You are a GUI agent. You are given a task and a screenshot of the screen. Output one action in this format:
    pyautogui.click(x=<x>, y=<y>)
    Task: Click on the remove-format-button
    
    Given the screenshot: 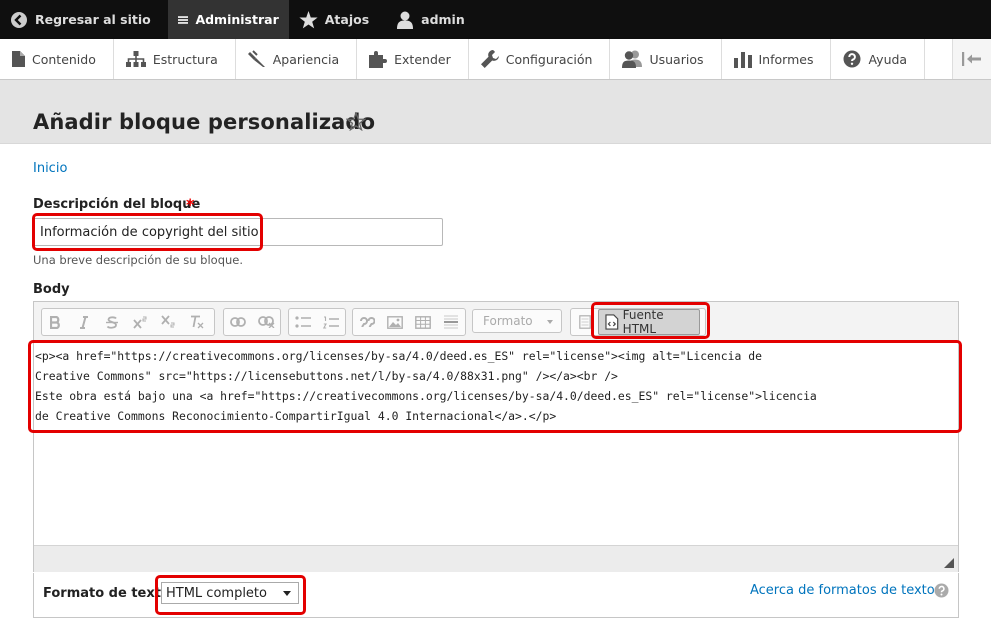 What is the action you would take?
    pyautogui.click(x=196, y=322)
    